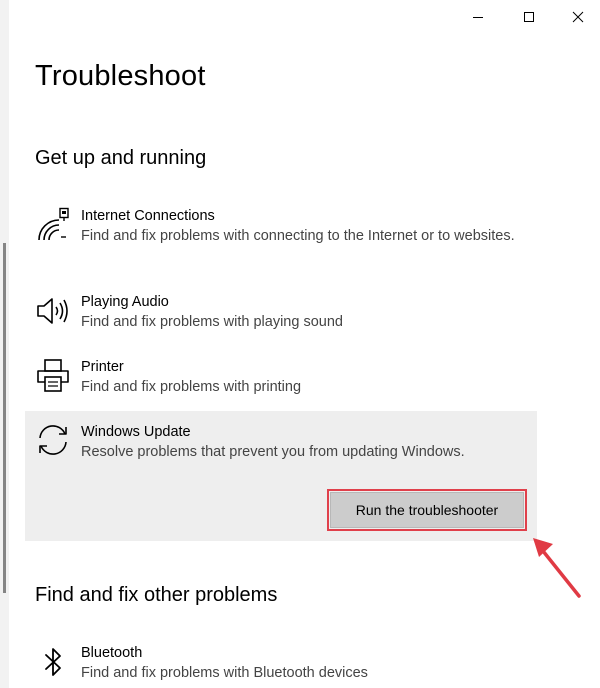 The width and height of the screenshot is (600, 688). What do you see at coordinates (53, 375) in the screenshot?
I see `printer-icon` at bounding box center [53, 375].